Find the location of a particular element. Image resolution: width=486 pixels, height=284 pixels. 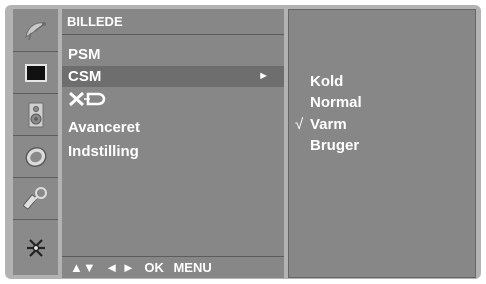

picture-screen-icon is located at coordinates (35, 72).